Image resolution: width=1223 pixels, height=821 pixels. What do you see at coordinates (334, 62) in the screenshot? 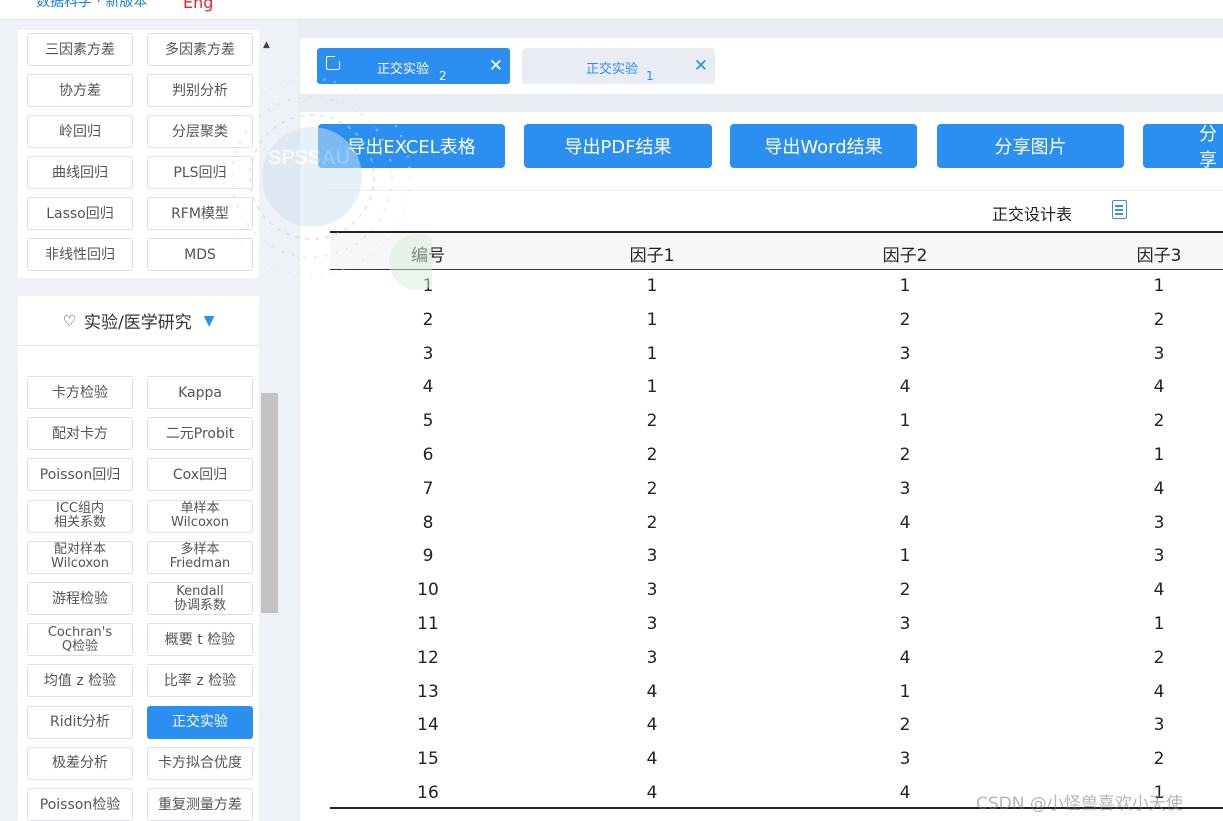
I see `edit-icon` at bounding box center [334, 62].